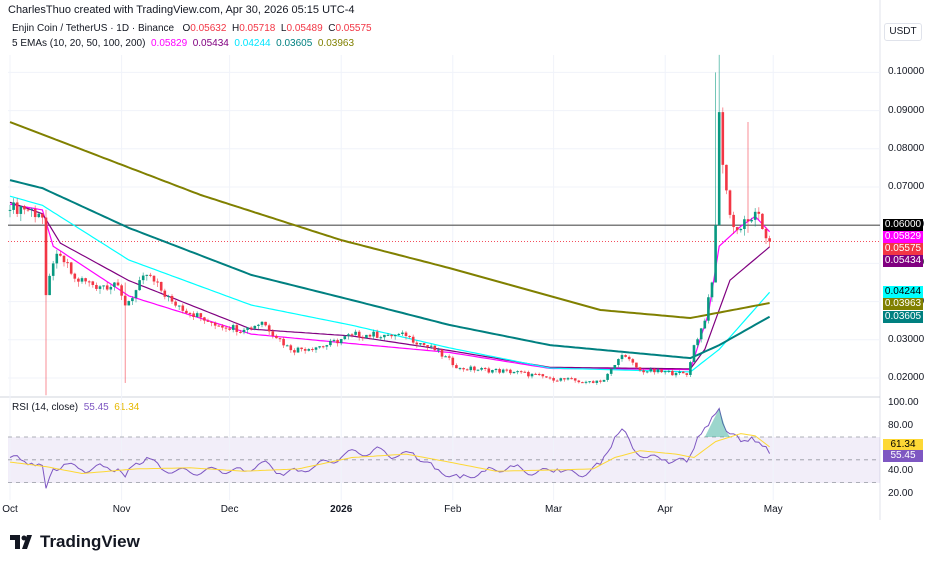  What do you see at coordinates (906, 72) in the screenshot?
I see `price-tick-label: 0.10000` at bounding box center [906, 72].